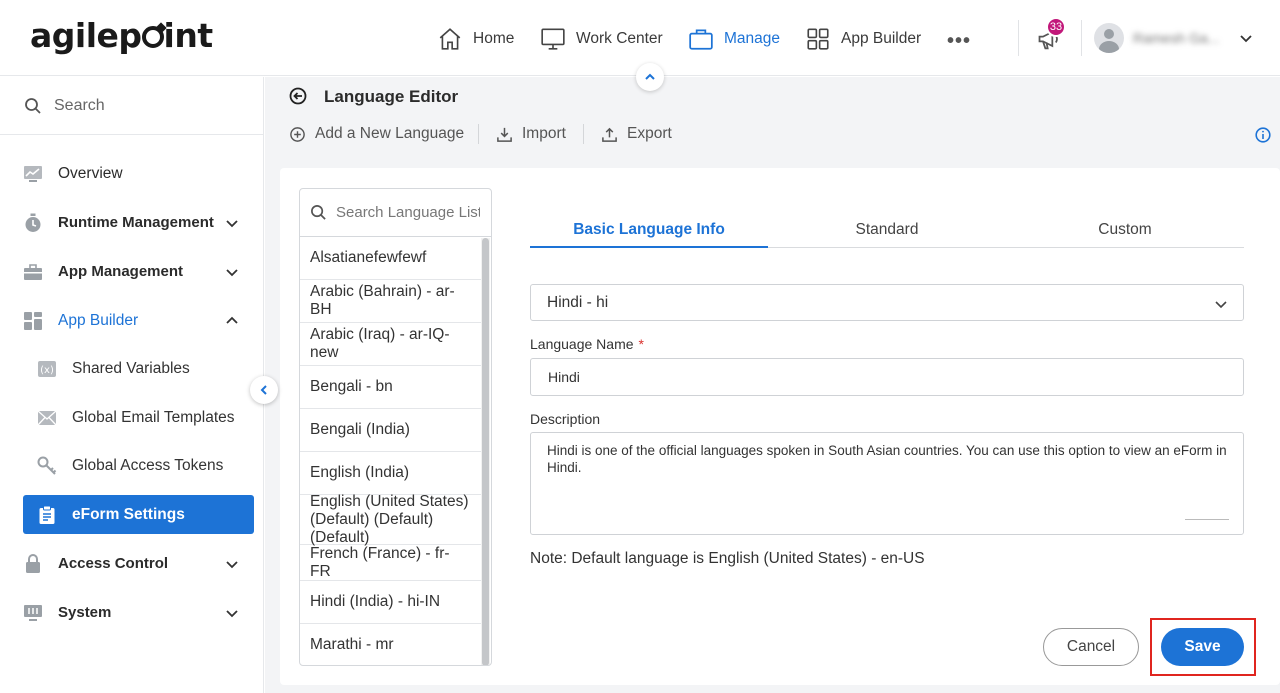  What do you see at coordinates (701, 39) in the screenshot?
I see `briefcase-icon` at bounding box center [701, 39].